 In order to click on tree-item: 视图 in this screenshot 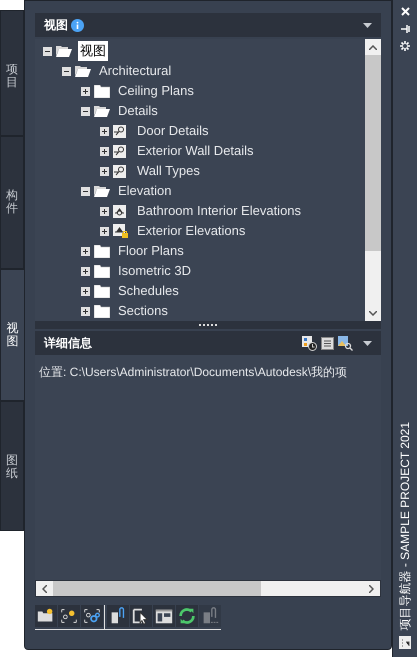, I will do `click(93, 51)`.